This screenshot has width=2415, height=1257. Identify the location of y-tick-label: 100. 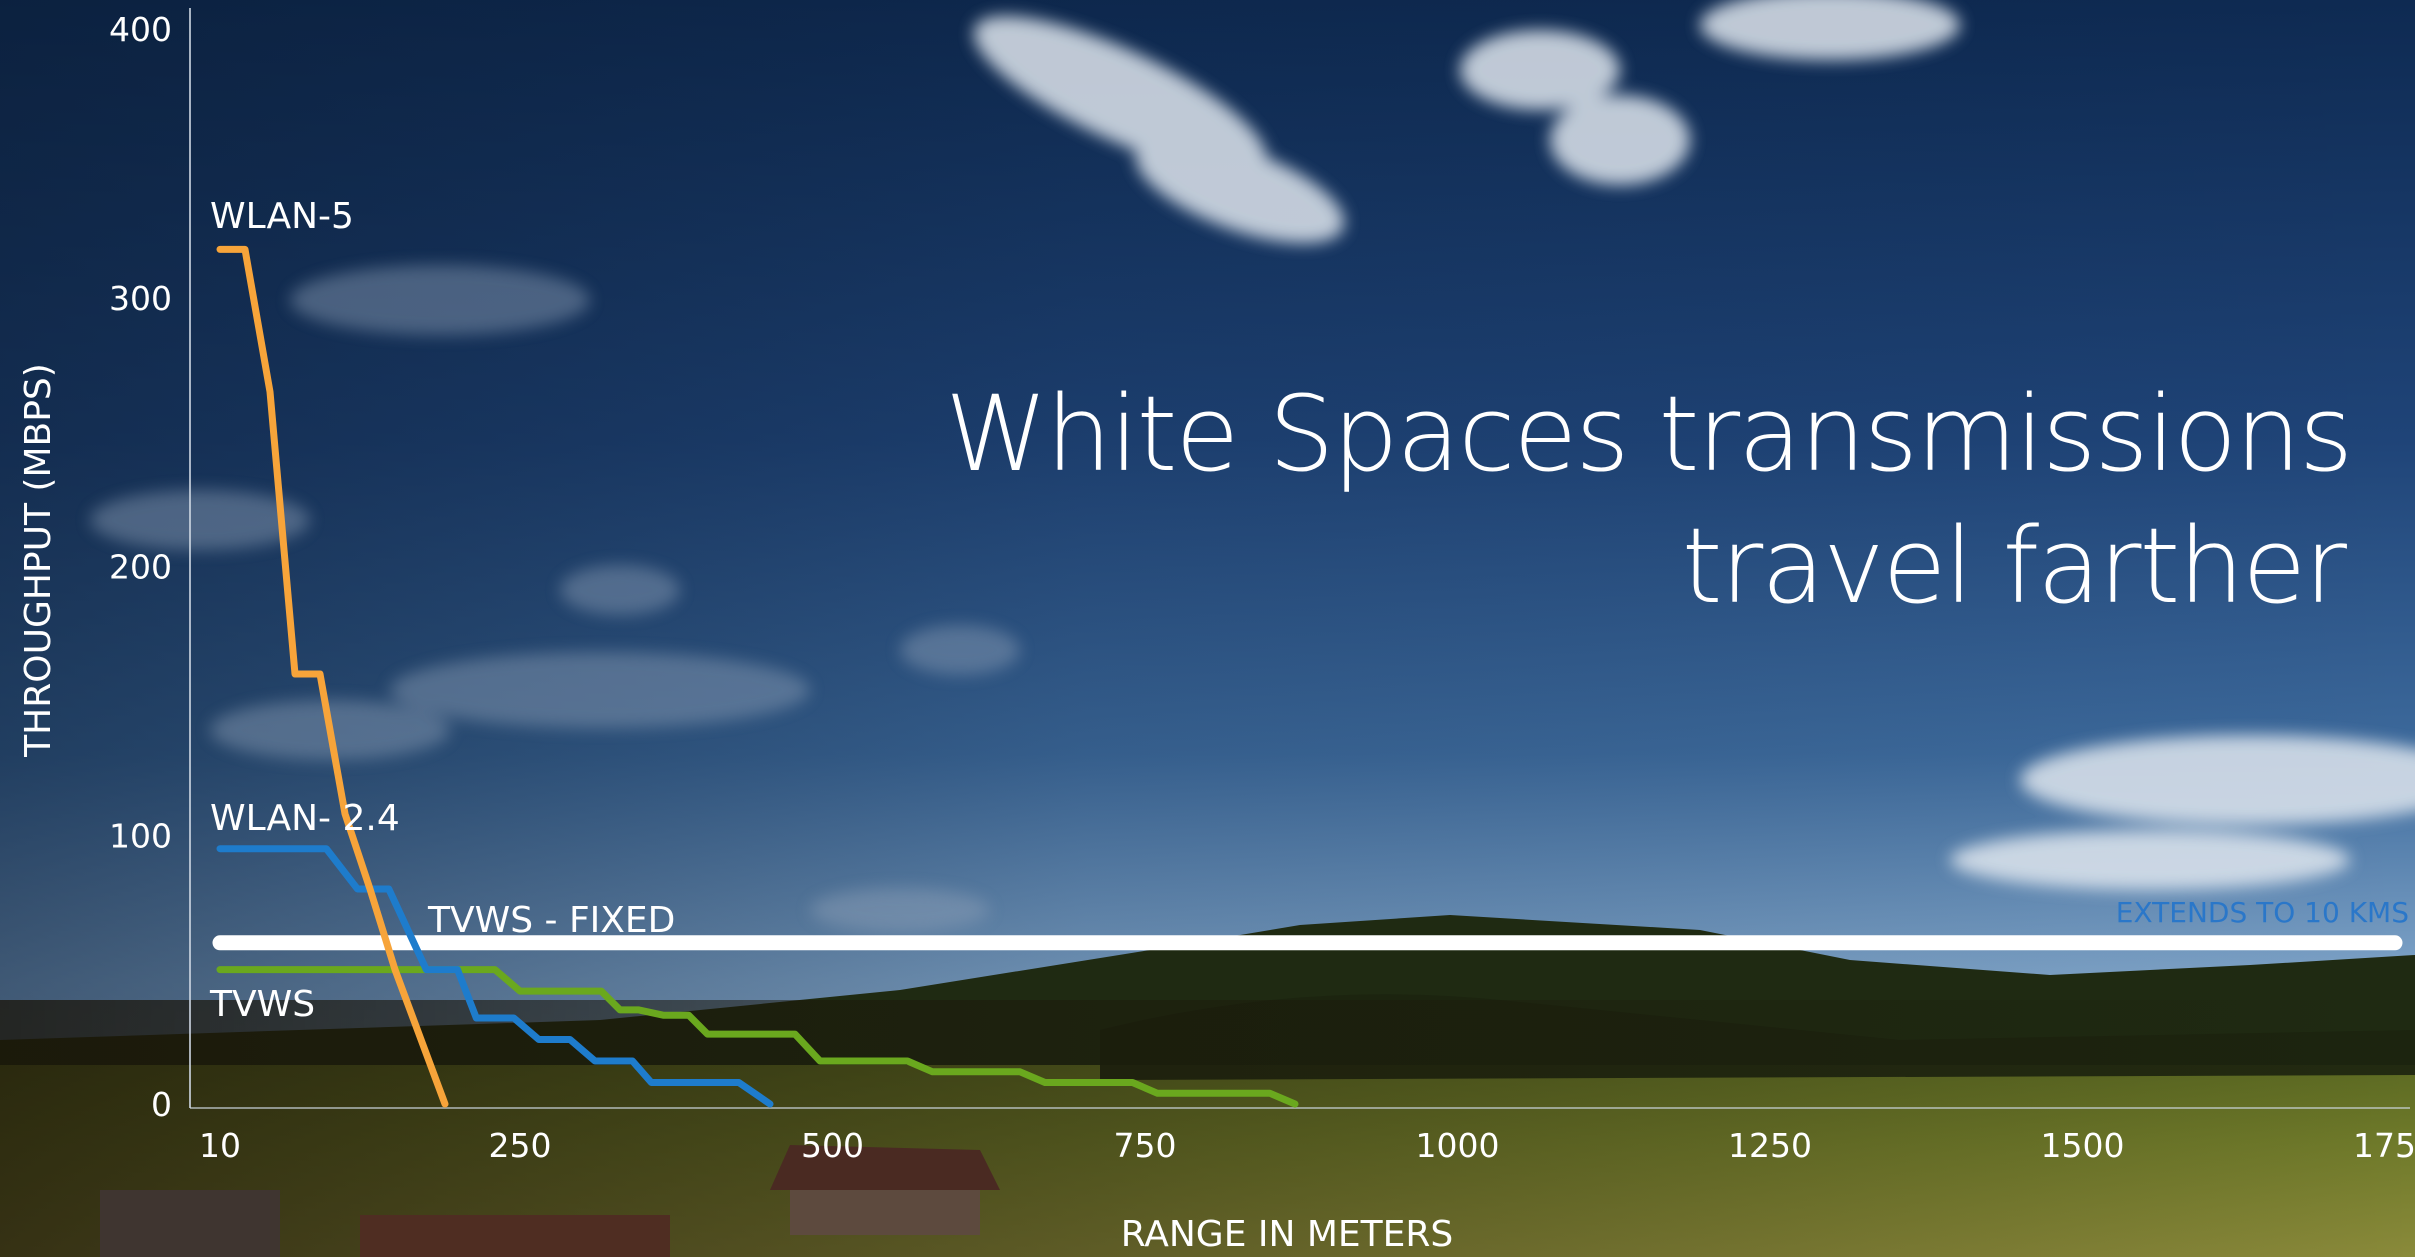
(140, 835).